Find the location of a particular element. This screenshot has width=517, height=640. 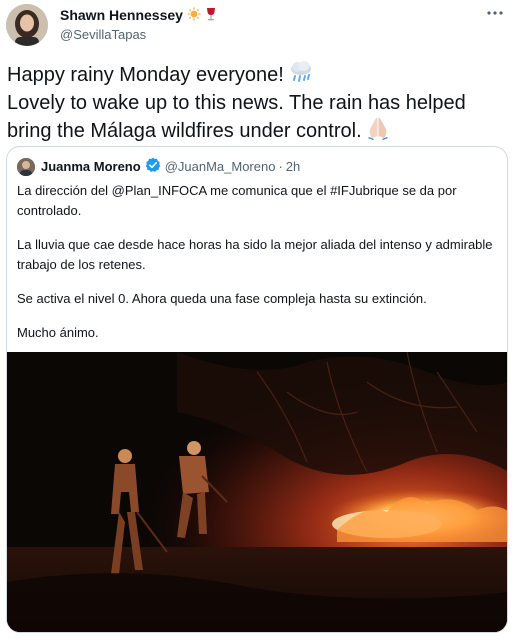

folded-hands-emoji is located at coordinates (378, 131).